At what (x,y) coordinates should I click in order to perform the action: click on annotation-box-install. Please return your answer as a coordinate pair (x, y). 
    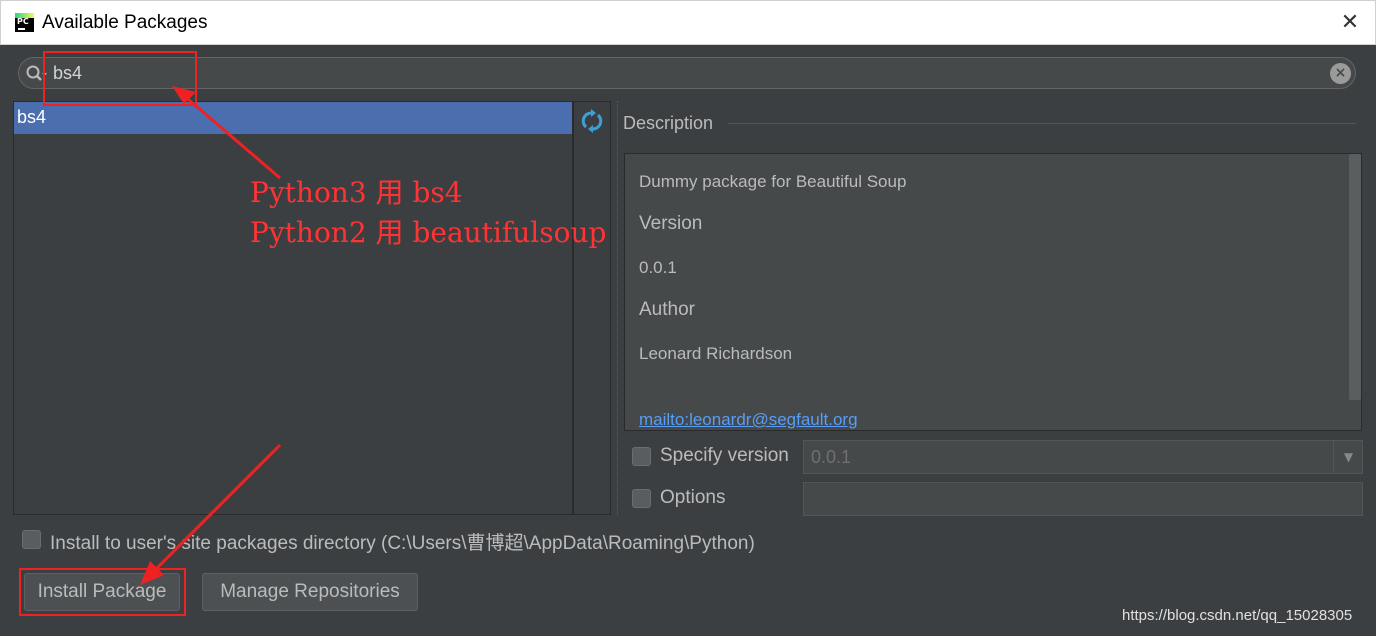
    Looking at the image, I should click on (102, 592).